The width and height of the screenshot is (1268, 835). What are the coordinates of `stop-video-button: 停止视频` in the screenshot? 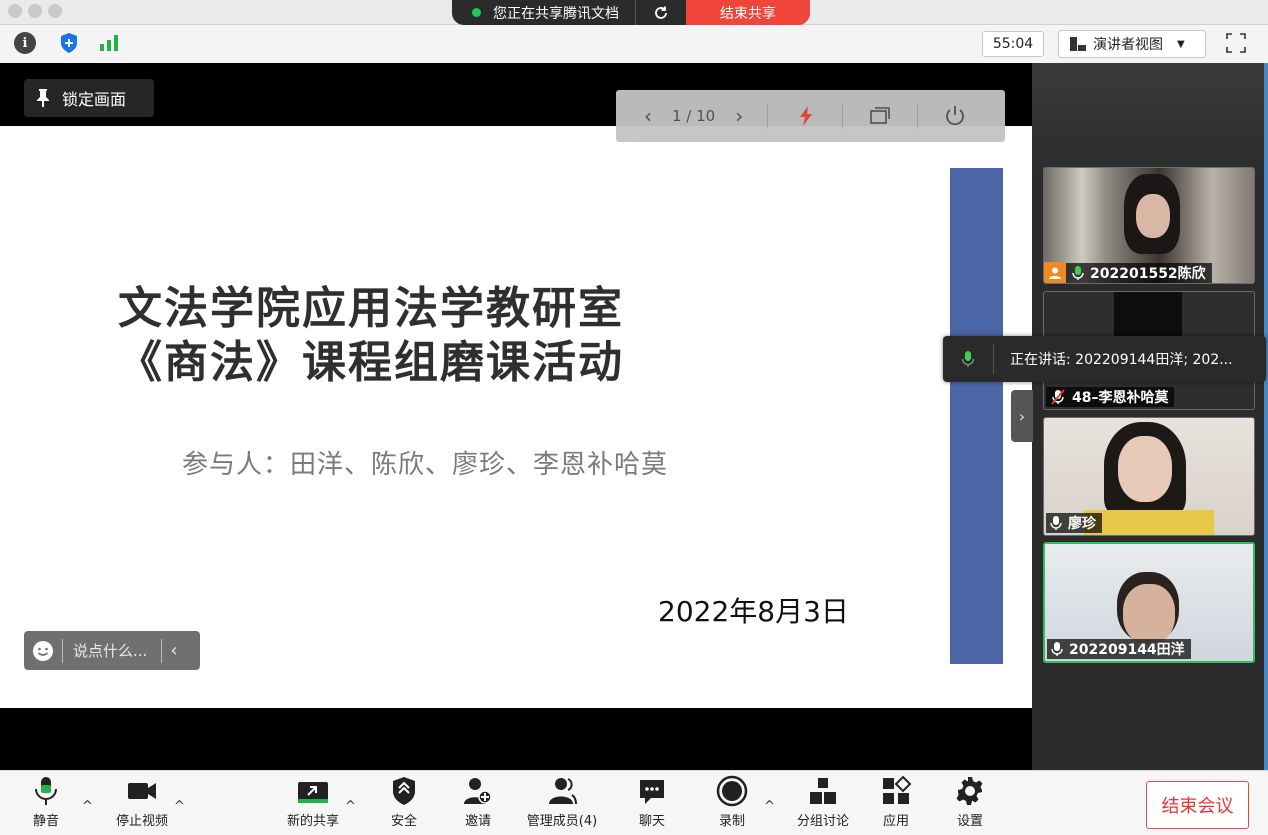 It's located at (142, 802).